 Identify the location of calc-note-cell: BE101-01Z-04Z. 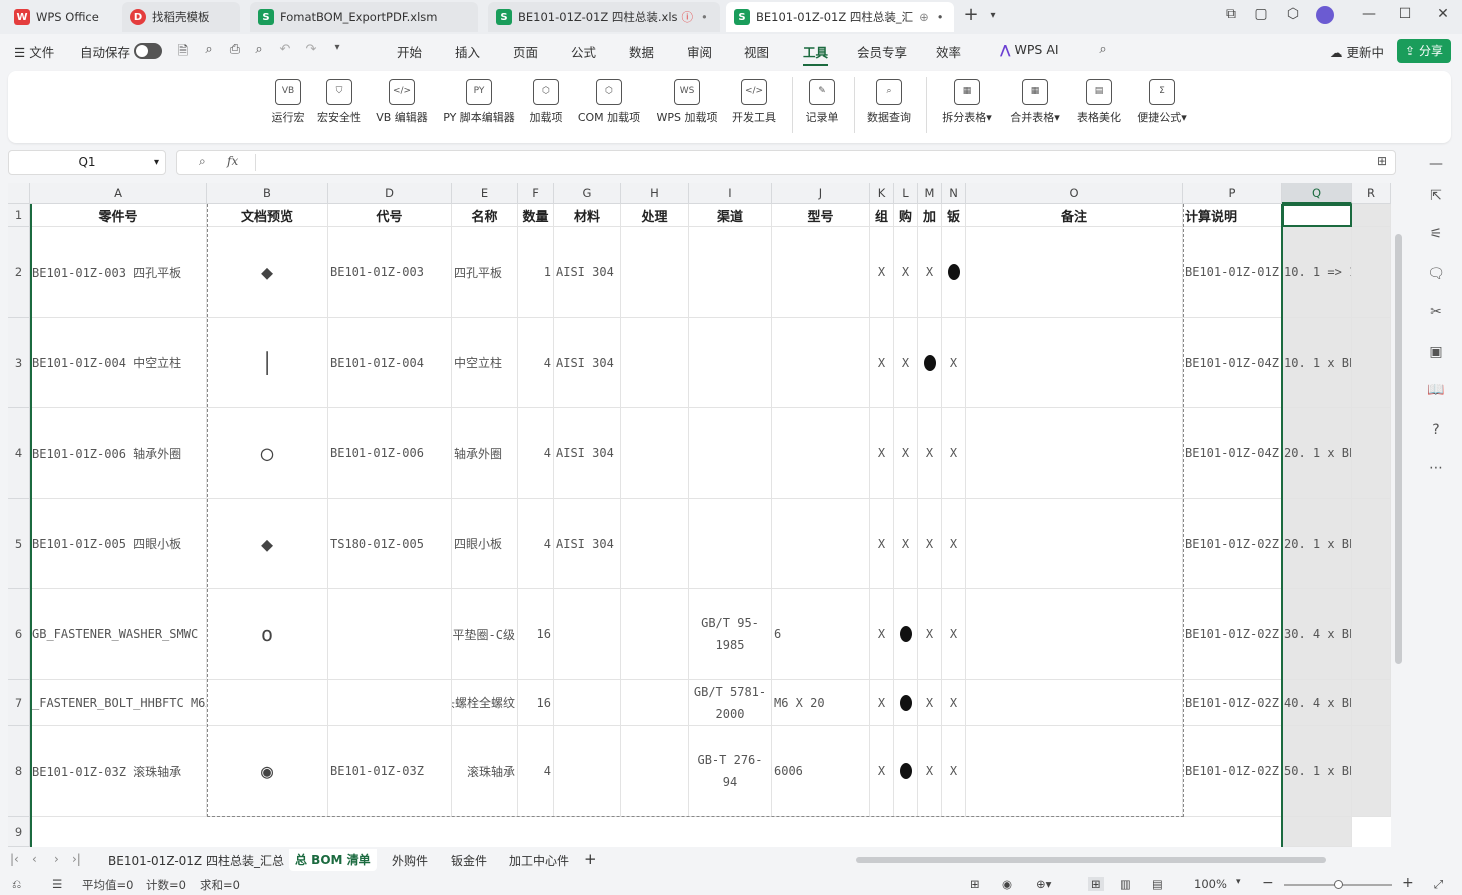
(1232, 453).